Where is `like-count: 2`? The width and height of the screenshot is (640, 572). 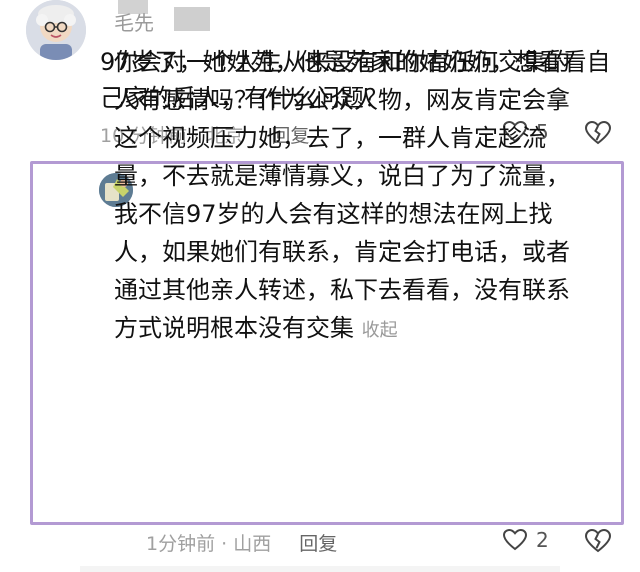 like-count: 2 is located at coordinates (542, 540).